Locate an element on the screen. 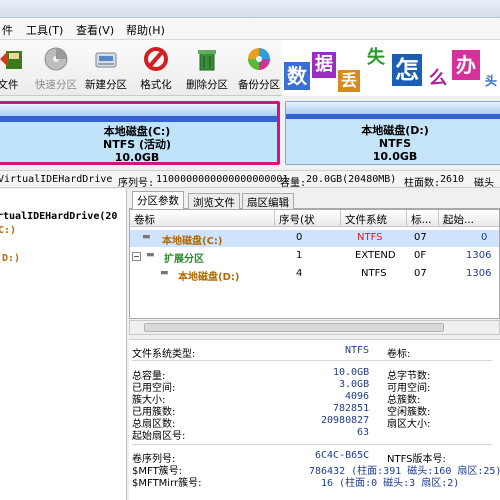  delete-partition-icon is located at coordinates (207, 60).